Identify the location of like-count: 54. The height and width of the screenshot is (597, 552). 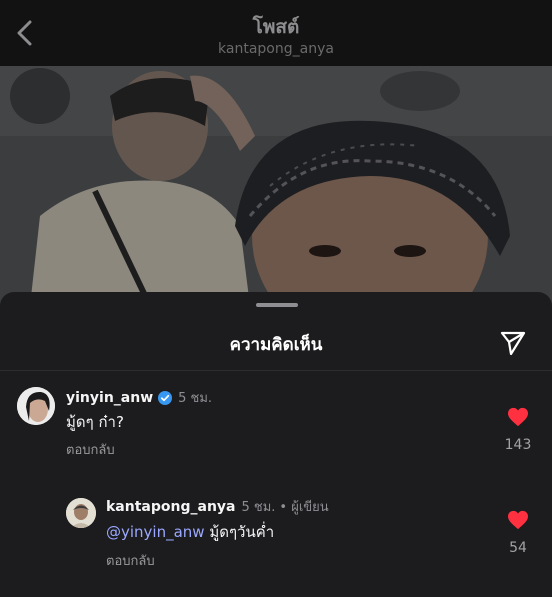
(518, 548).